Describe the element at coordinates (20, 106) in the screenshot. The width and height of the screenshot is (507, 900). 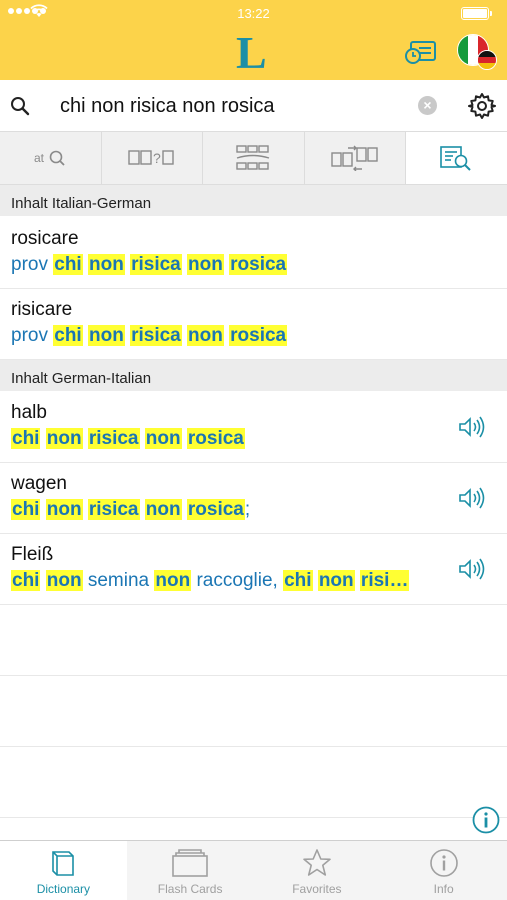
I see `search-icon` at that location.